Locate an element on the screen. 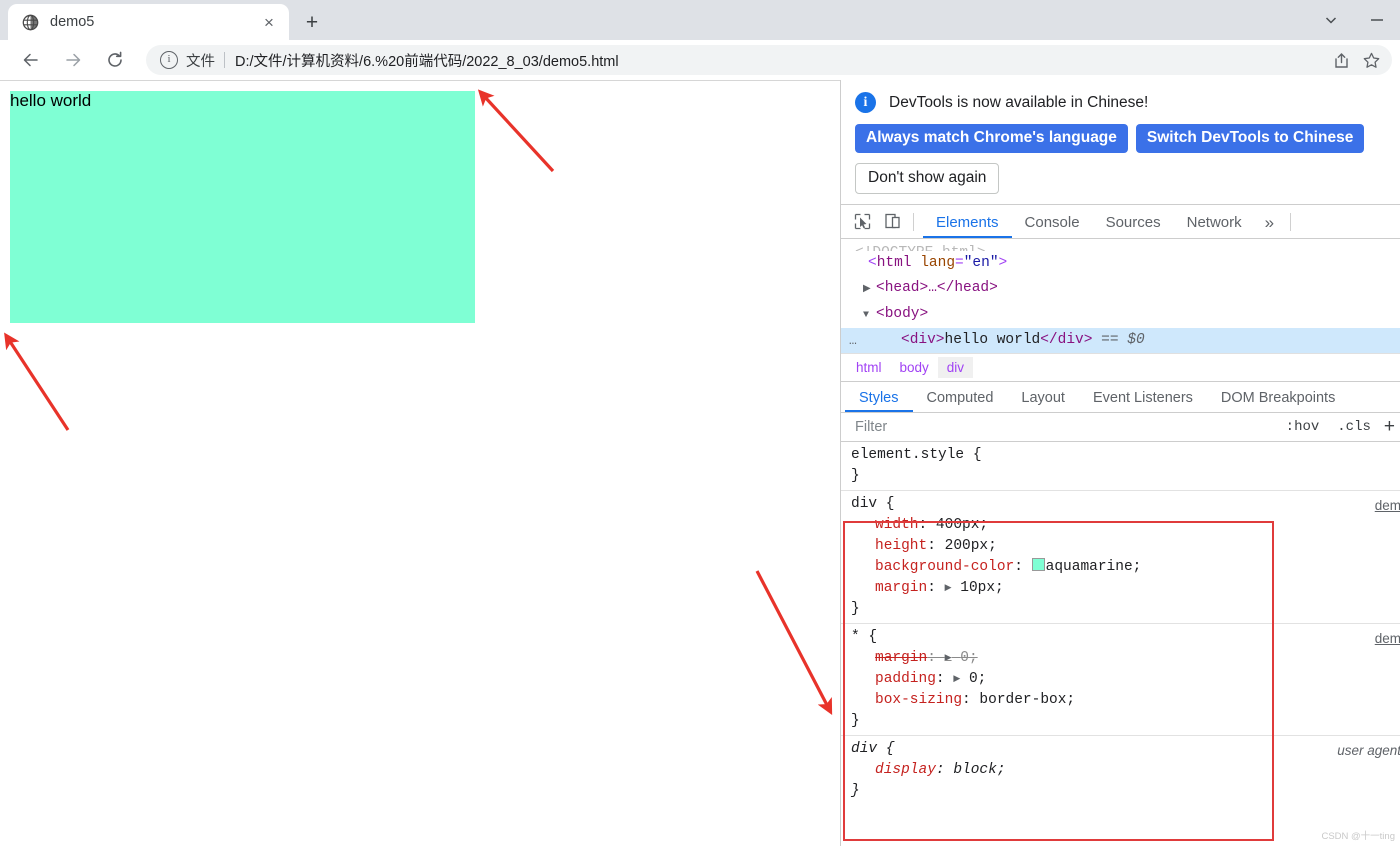 The width and height of the screenshot is (1400, 846). info-icon: i is located at coordinates (169, 60).